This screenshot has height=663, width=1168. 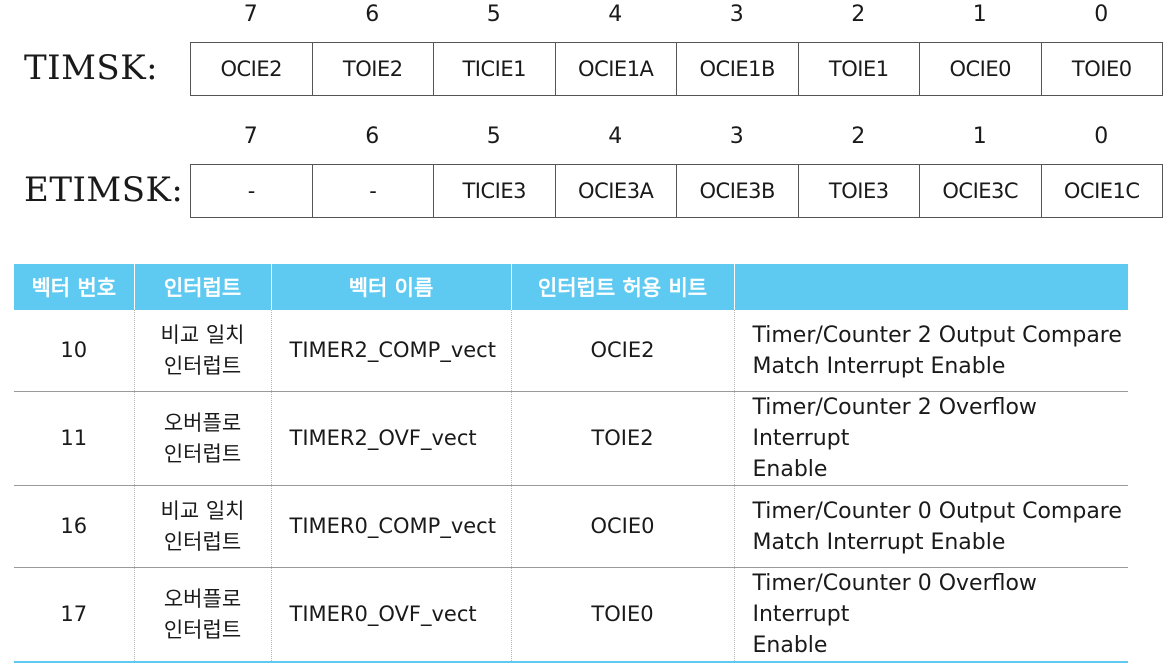 What do you see at coordinates (623, 615) in the screenshot?
I see `enable-bit: TOIE0` at bounding box center [623, 615].